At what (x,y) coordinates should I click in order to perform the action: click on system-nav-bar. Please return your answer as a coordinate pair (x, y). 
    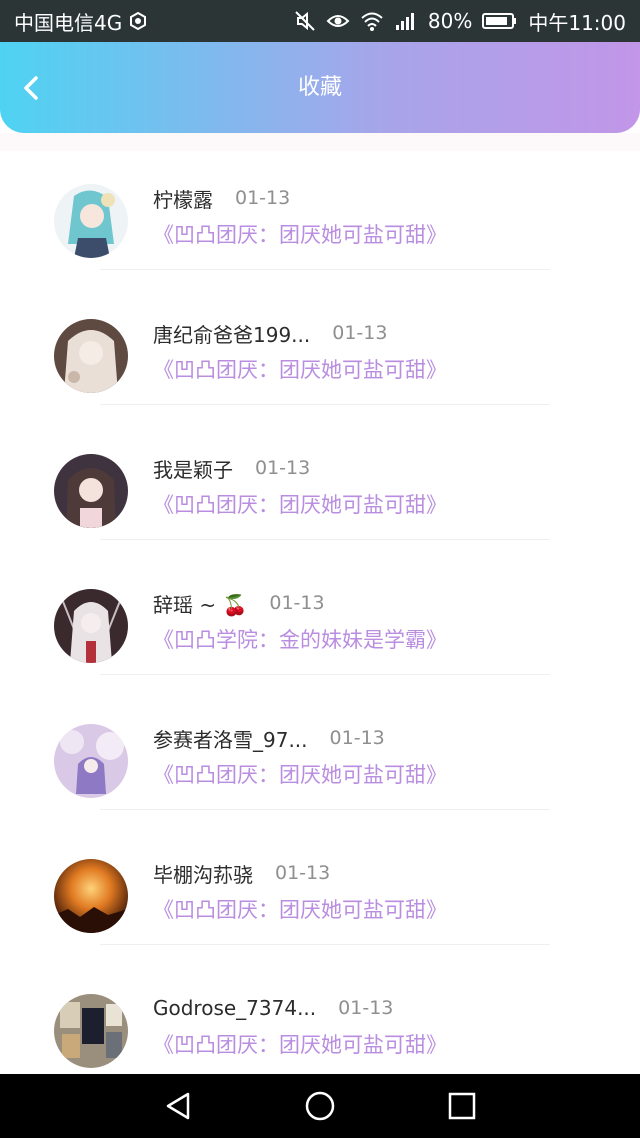
    Looking at the image, I should click on (320, 1106).